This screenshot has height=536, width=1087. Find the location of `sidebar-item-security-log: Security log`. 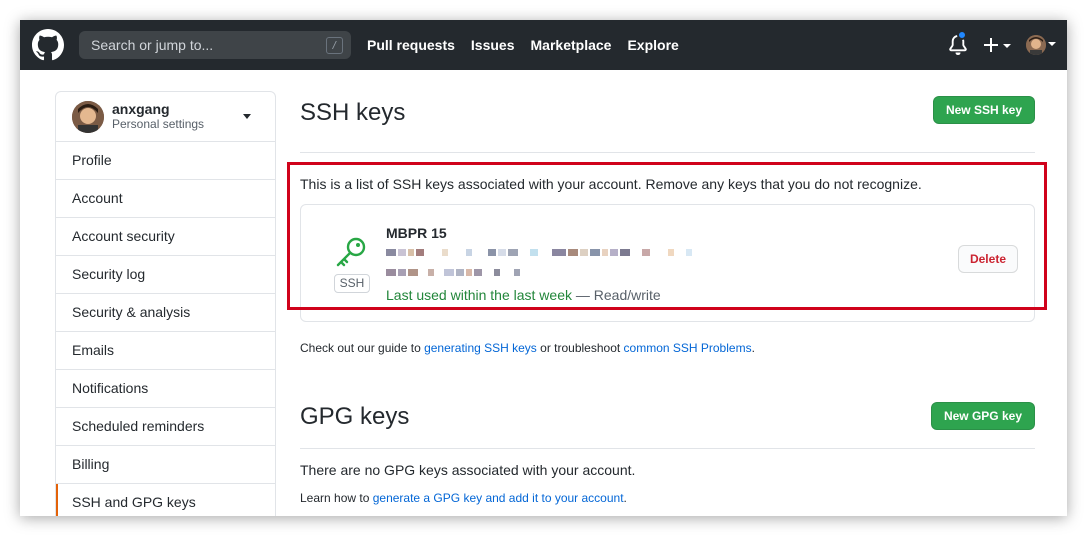

sidebar-item-security-log: Security log is located at coordinates (165, 275).